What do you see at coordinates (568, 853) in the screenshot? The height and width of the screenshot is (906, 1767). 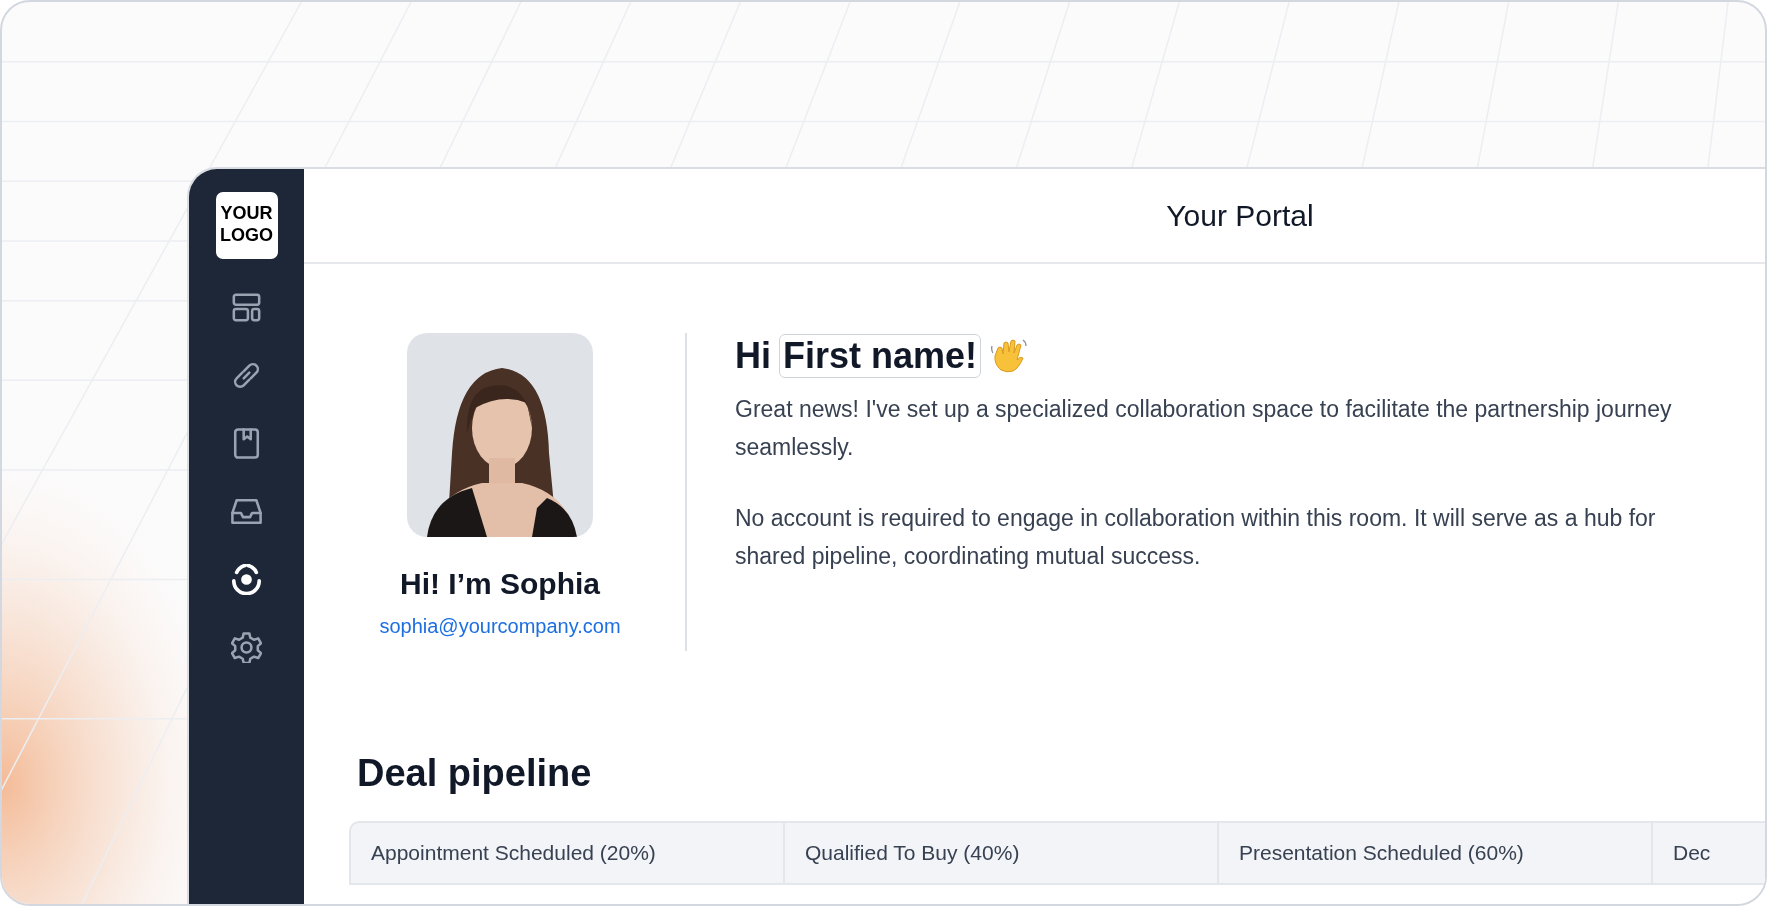 I see `column-header: Appointment Scheduled (20%)` at bounding box center [568, 853].